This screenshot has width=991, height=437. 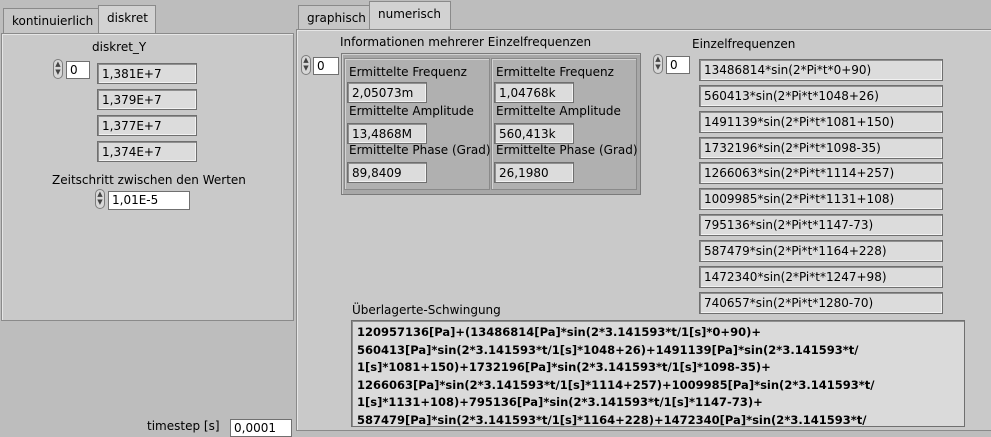 I want to click on cluster1-amp-value: 560,413k, so click(x=534, y=133).